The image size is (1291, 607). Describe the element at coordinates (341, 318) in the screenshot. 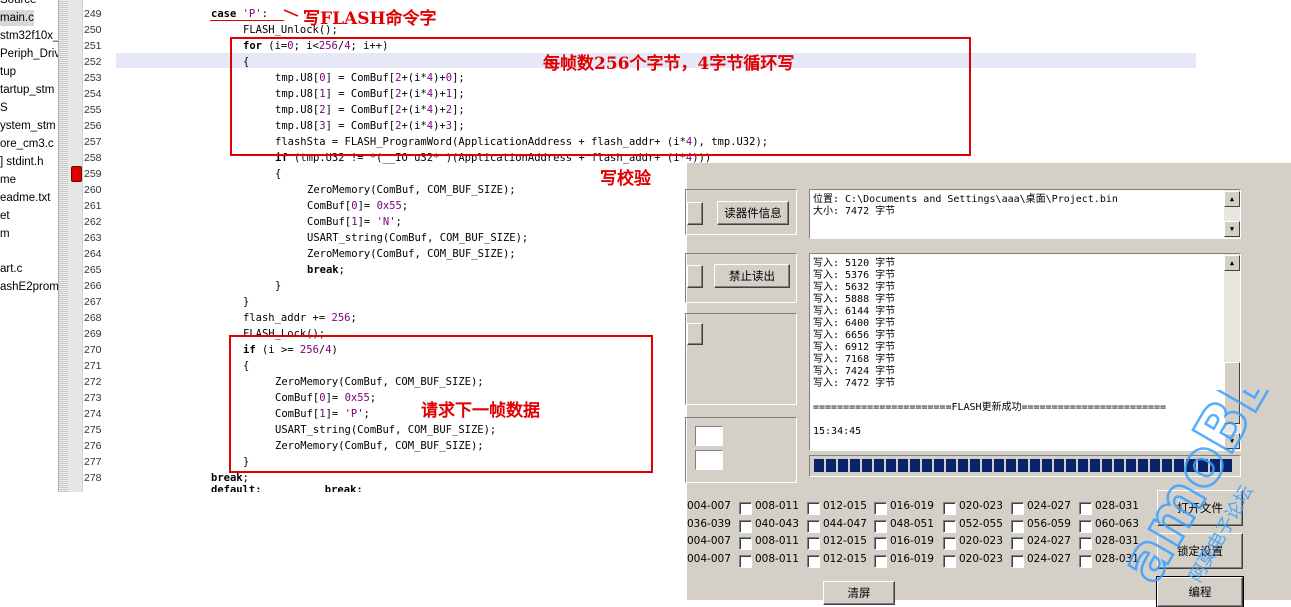

I see `code-token: 256` at that location.